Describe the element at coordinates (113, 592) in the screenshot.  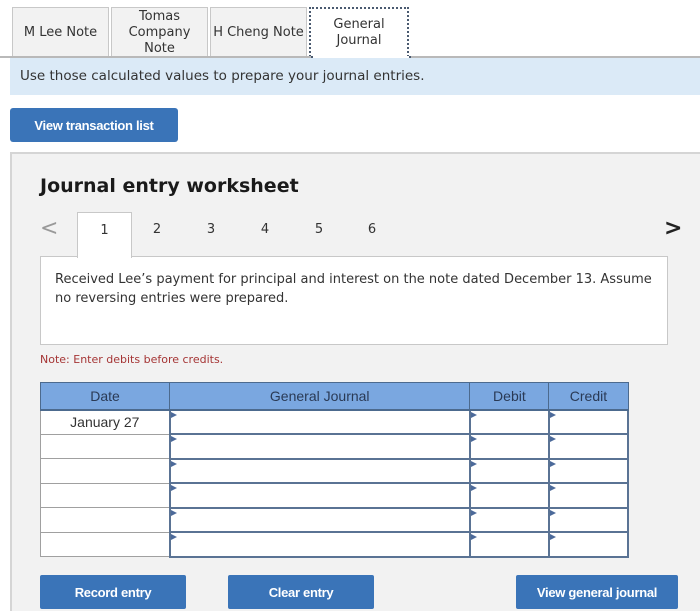
I see `record-entry-button: Record entry` at that location.